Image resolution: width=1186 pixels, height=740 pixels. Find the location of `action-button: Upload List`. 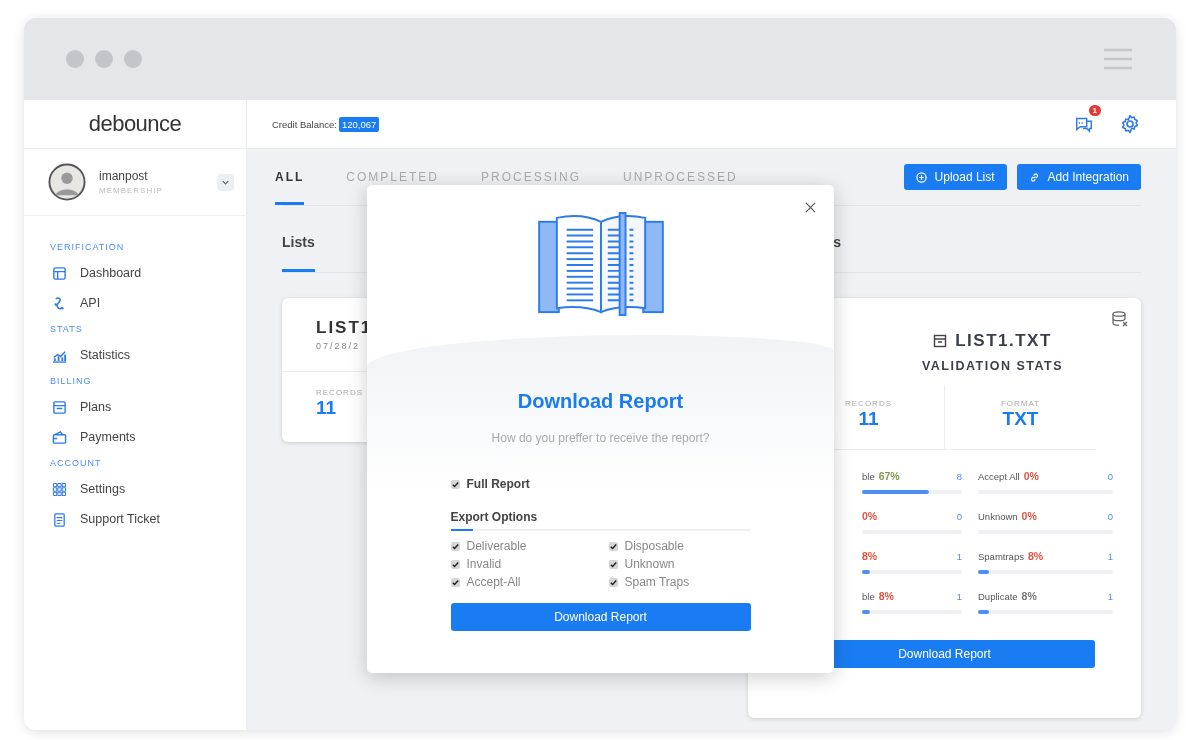

action-button: Upload List is located at coordinates (955, 177).